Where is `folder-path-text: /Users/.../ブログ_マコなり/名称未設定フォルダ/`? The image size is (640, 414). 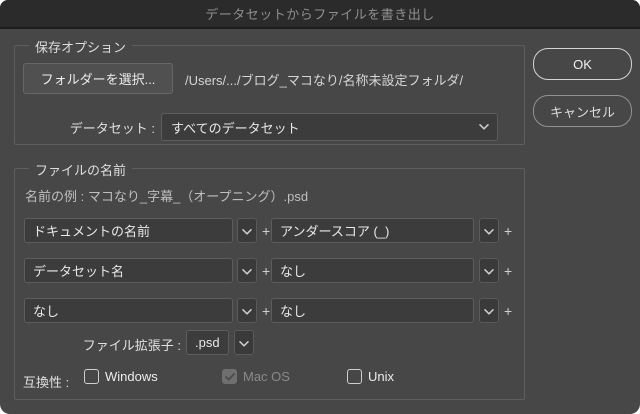 folder-path-text: /Users/.../ブログ_マコなり/名称未設定フォルダ/ is located at coordinates (324, 80).